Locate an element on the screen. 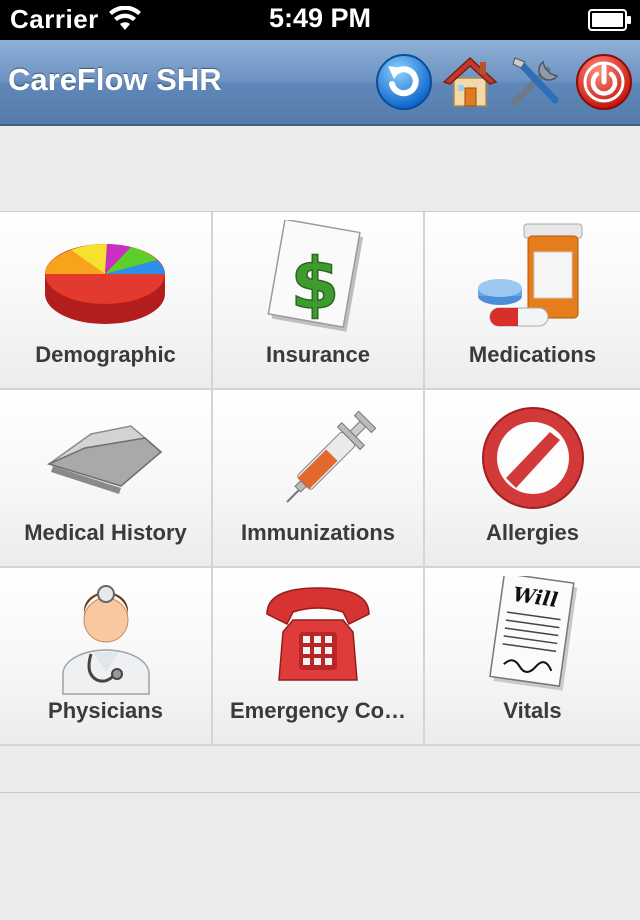 The image size is (640, 920). clock-label: 5:49 PM is located at coordinates (320, 18).